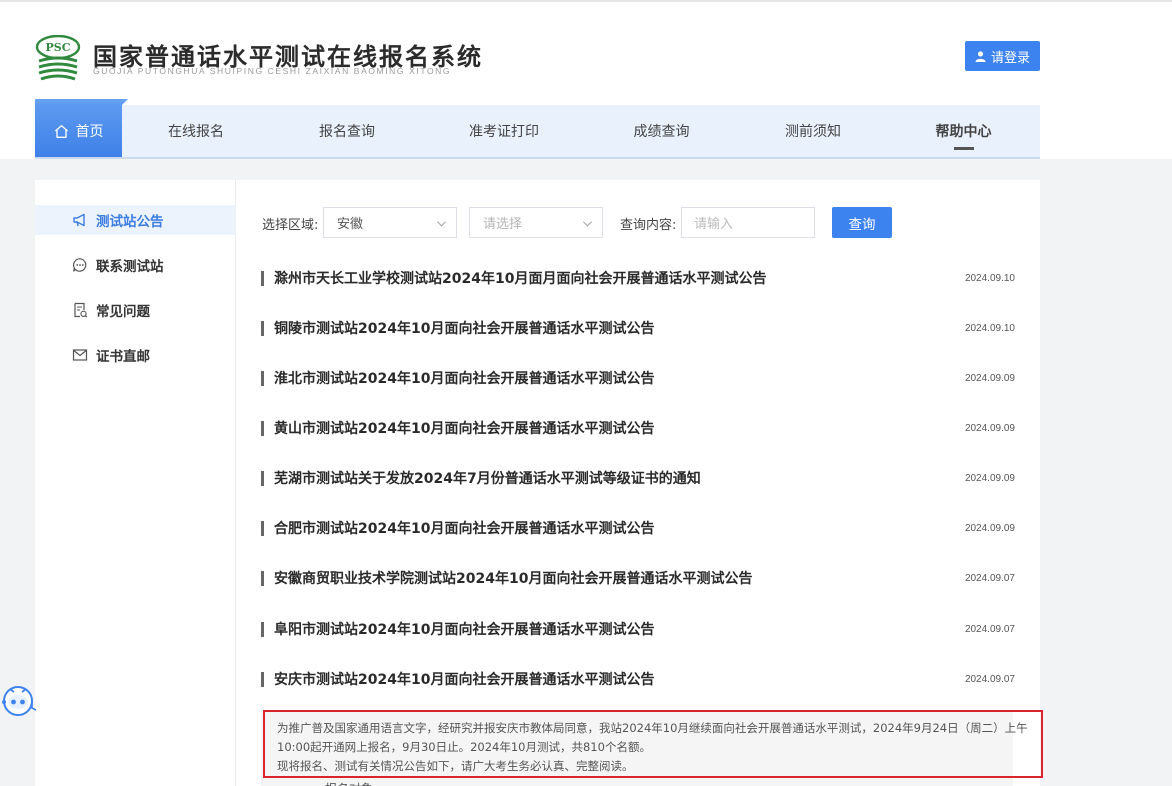  I want to click on sidebar: 测试站公告 联系测试站 常见问题 证书直邮, so click(135, 483).